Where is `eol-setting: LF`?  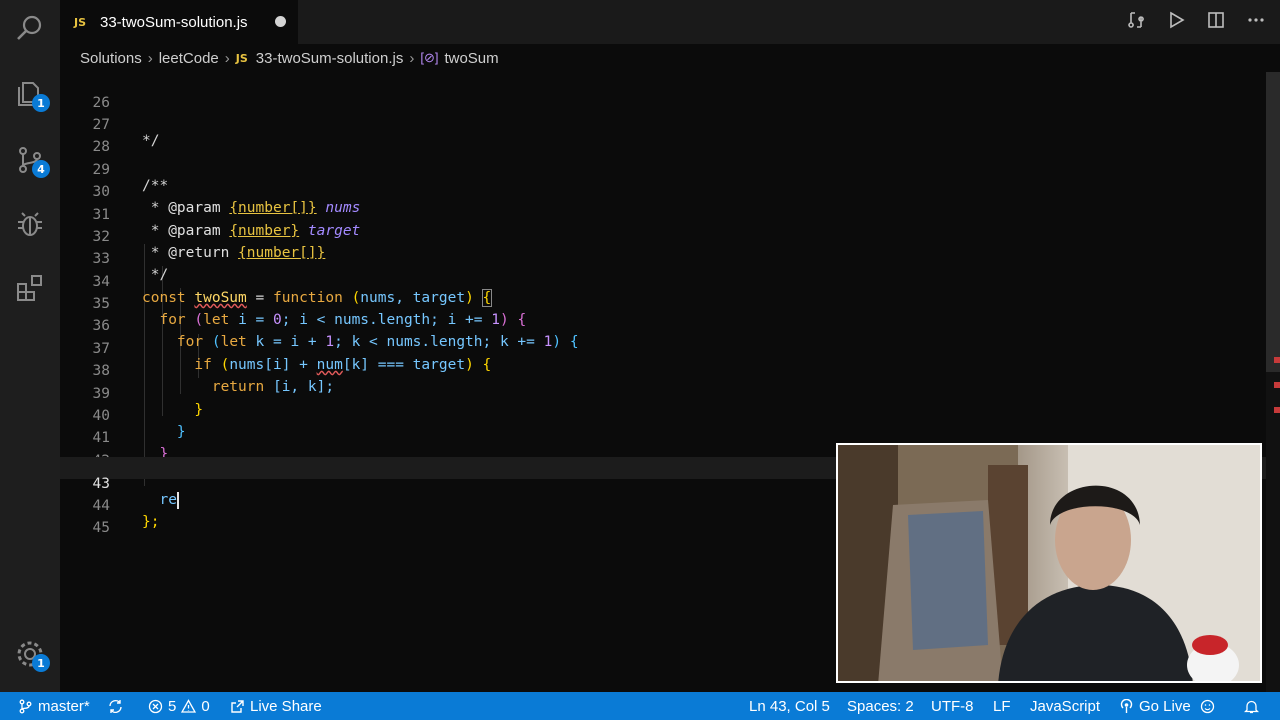
eol-setting: LF is located at coordinates (1002, 706).